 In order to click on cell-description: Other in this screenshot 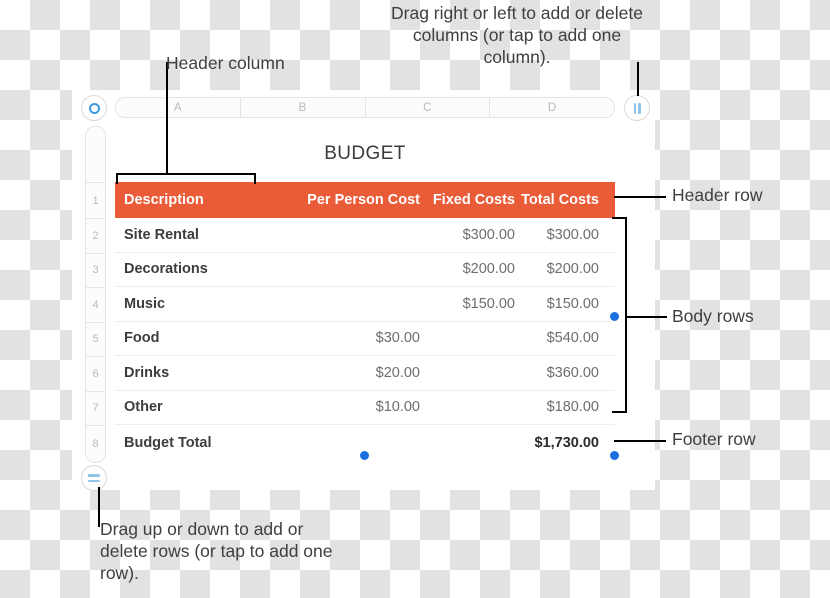, I will do `click(202, 407)`.